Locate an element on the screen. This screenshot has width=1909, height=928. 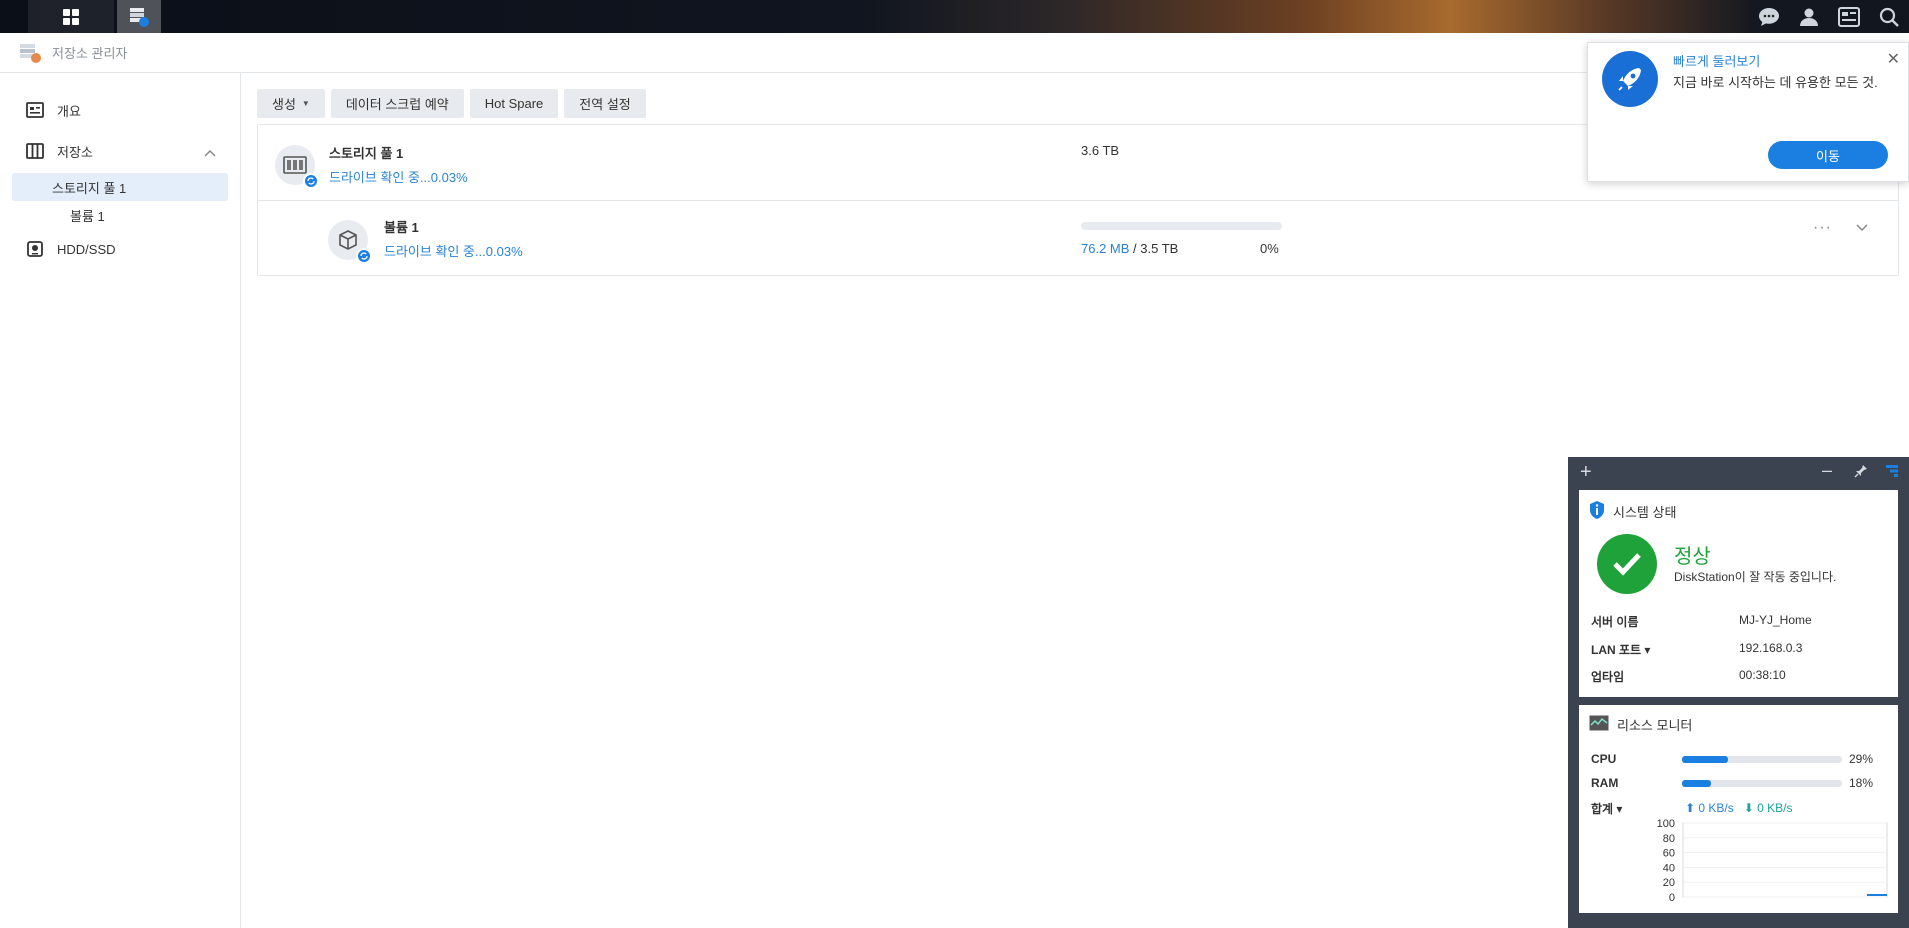
notifications-button is located at coordinates (1769, 16).